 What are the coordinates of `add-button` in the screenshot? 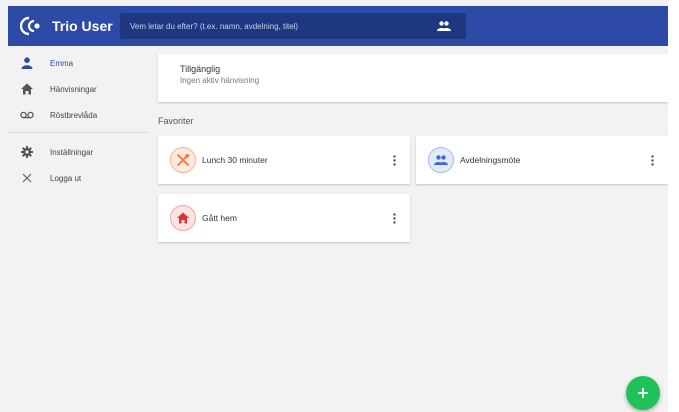 It's located at (643, 393).